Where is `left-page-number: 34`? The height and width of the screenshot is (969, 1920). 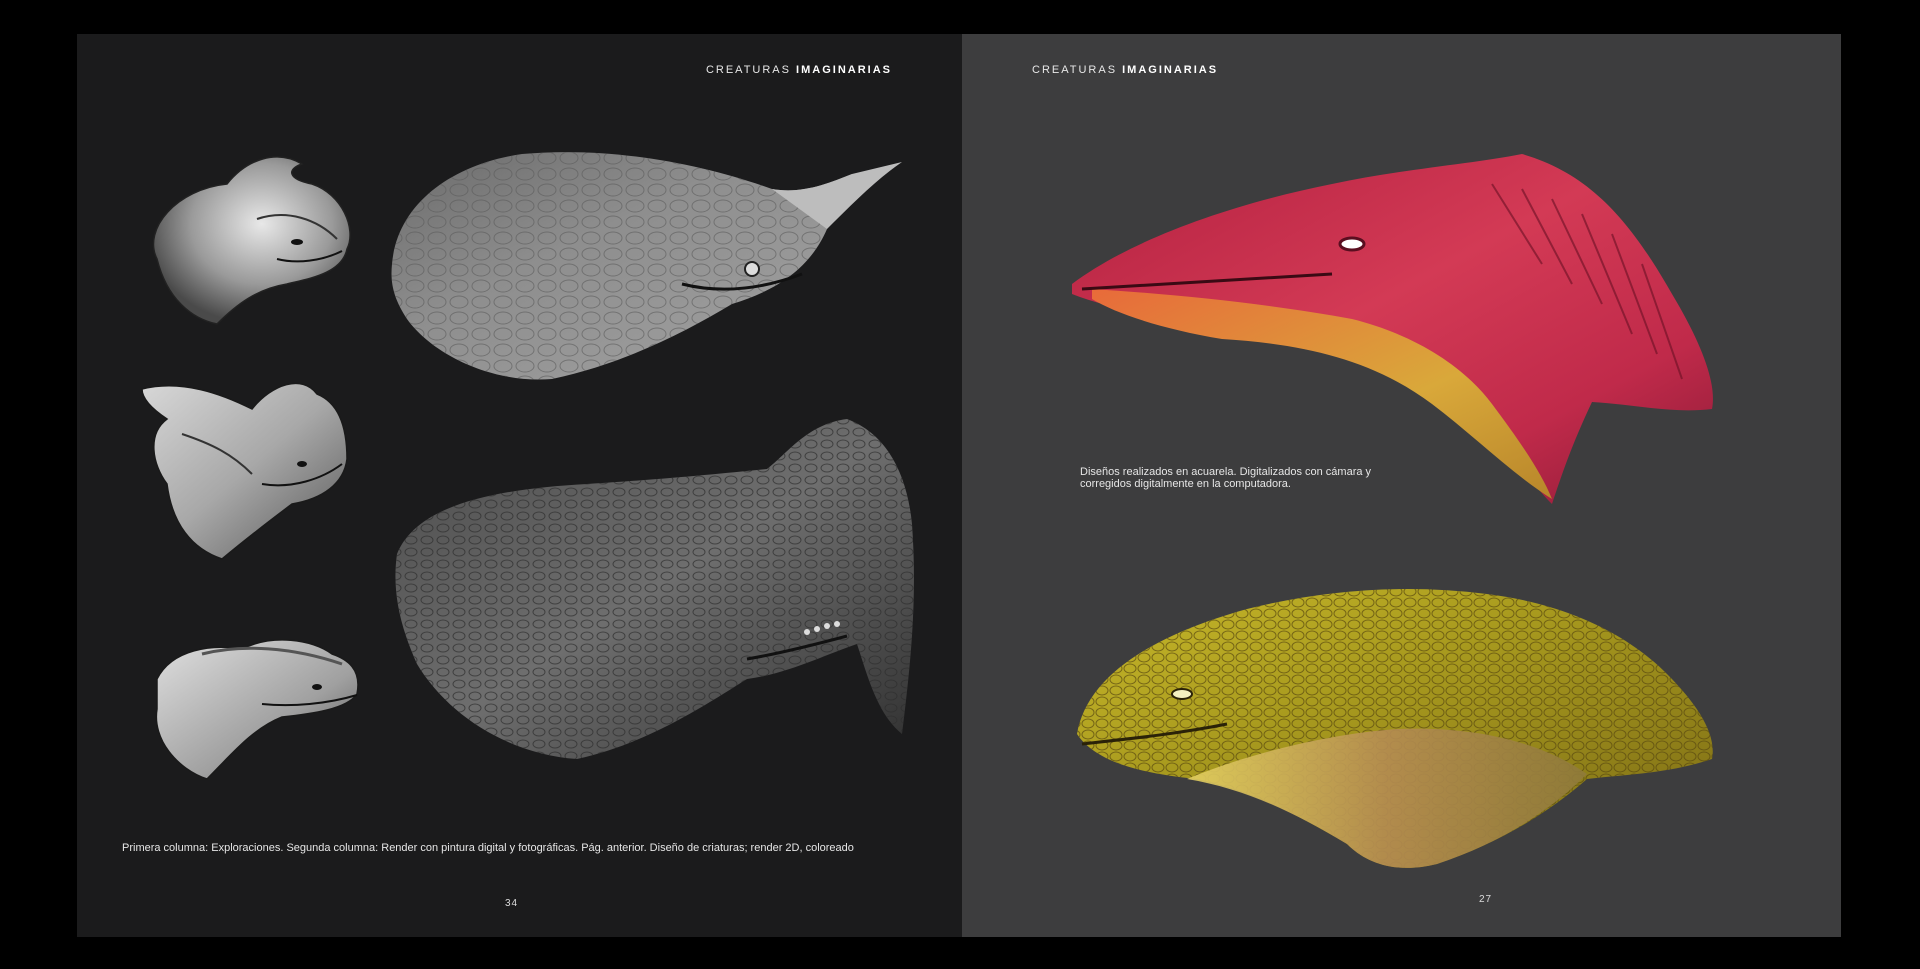
left-page-number: 34 is located at coordinates (512, 903).